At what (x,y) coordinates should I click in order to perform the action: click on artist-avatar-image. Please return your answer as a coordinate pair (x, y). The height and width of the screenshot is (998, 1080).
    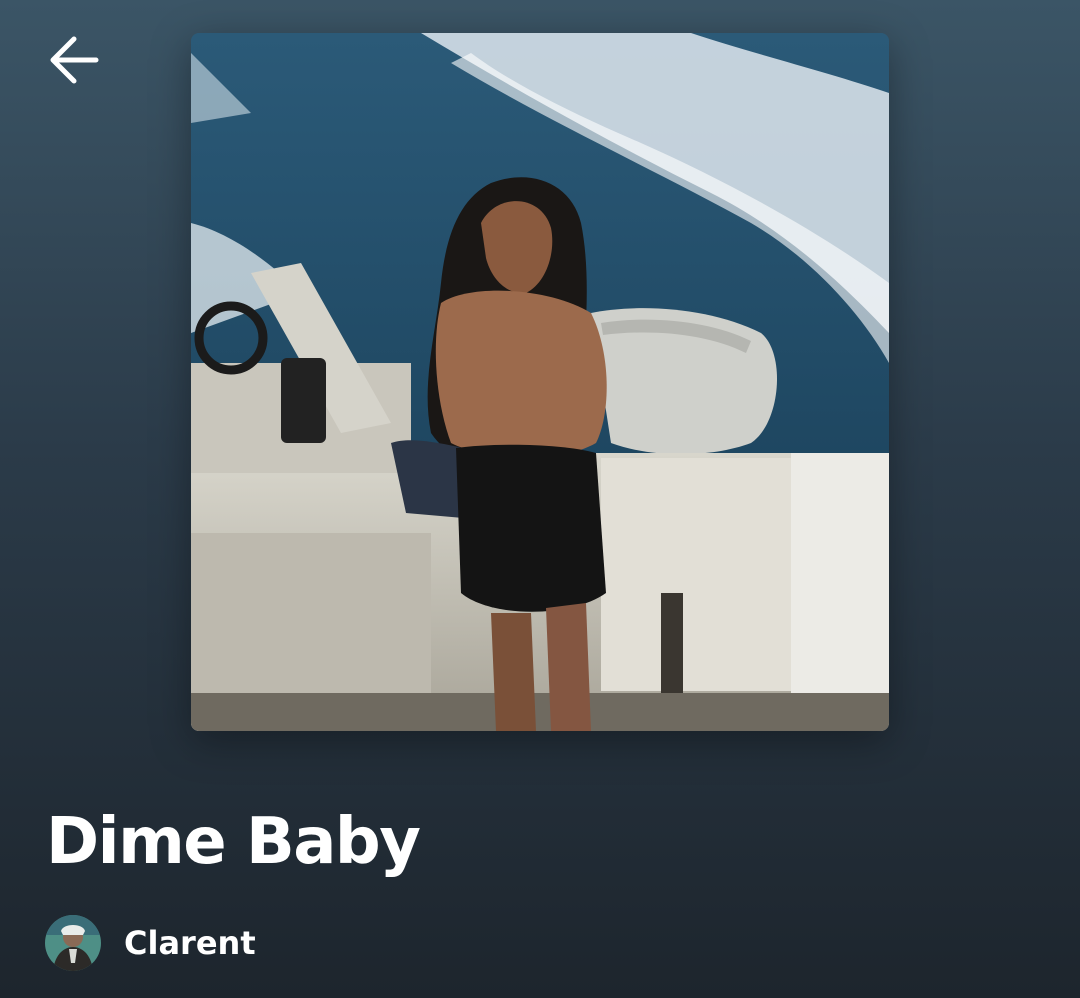
    Looking at the image, I should click on (73, 943).